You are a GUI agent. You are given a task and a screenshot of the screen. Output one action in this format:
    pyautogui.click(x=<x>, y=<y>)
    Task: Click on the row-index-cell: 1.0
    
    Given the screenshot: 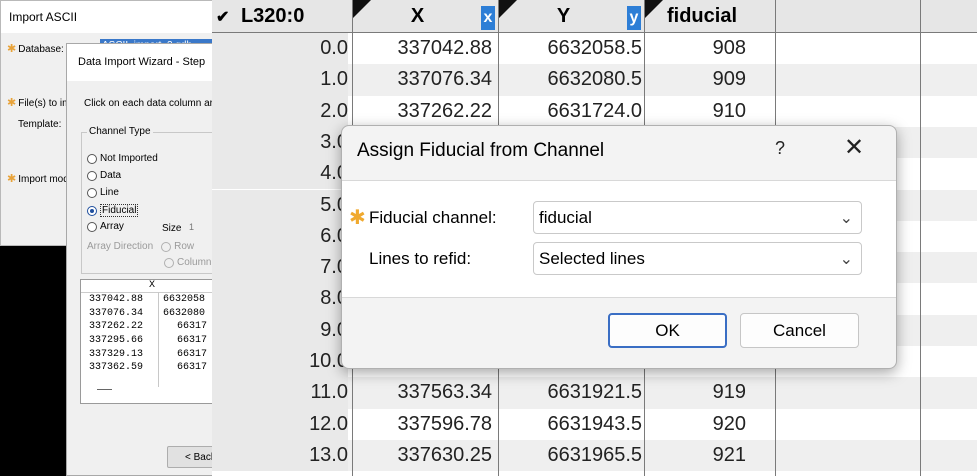 What is the action you would take?
    pyautogui.click(x=280, y=80)
    